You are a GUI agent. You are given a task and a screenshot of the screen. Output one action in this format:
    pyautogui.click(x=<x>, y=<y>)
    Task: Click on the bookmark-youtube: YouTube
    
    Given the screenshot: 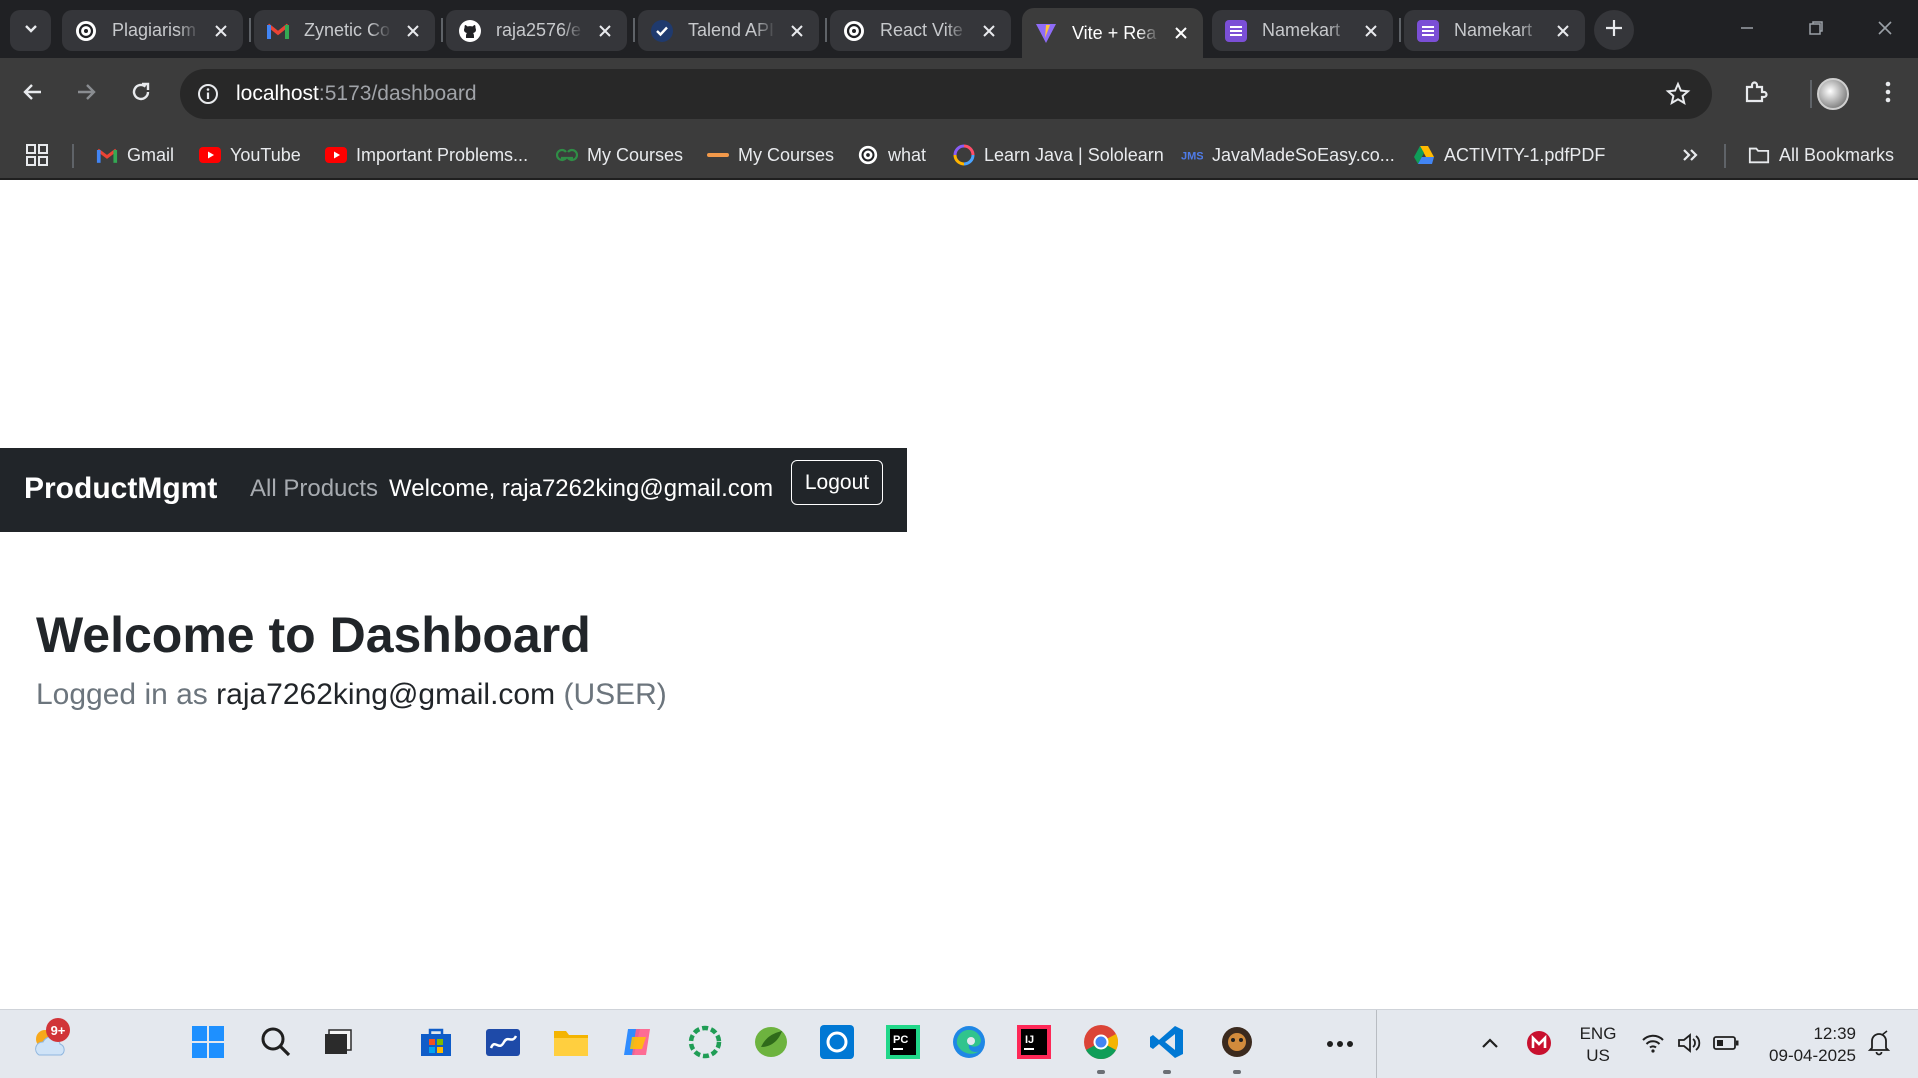 What is the action you would take?
    pyautogui.click(x=250, y=155)
    